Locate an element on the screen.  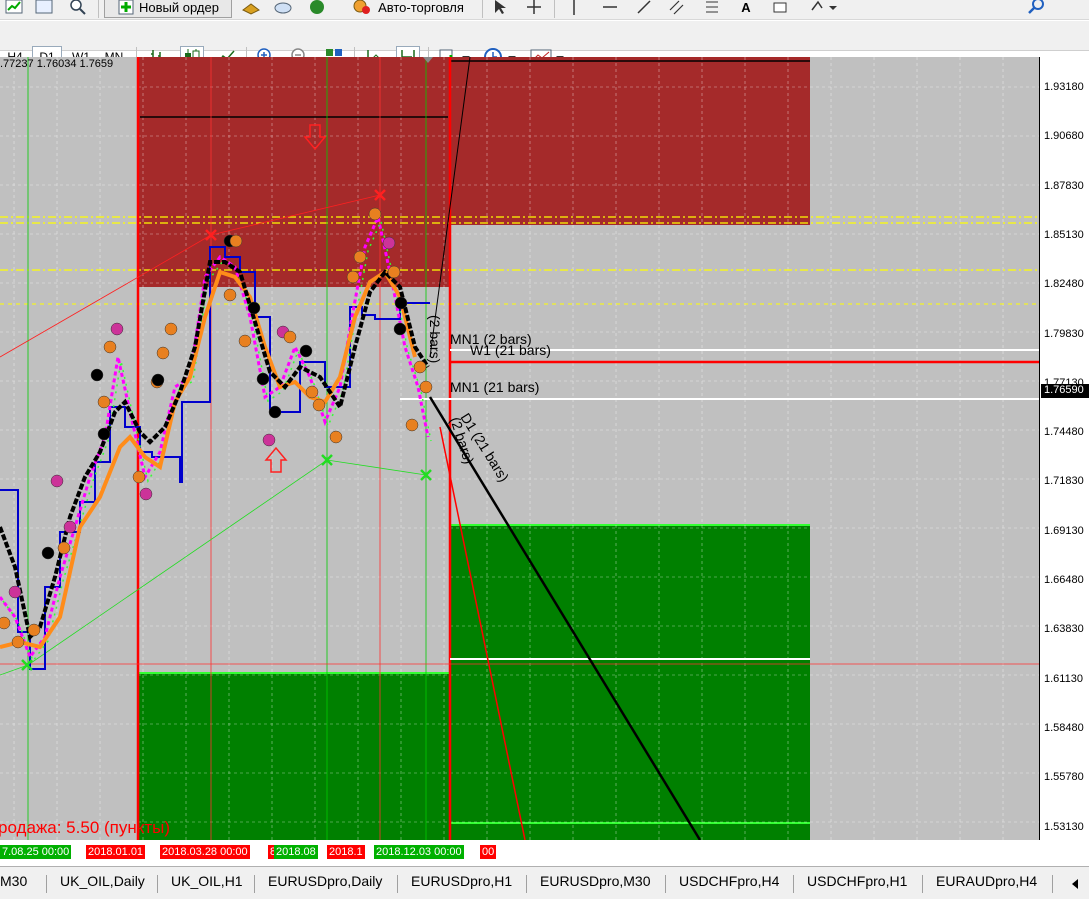
price-axis-label: 1.90680 is located at coordinates (1064, 136).